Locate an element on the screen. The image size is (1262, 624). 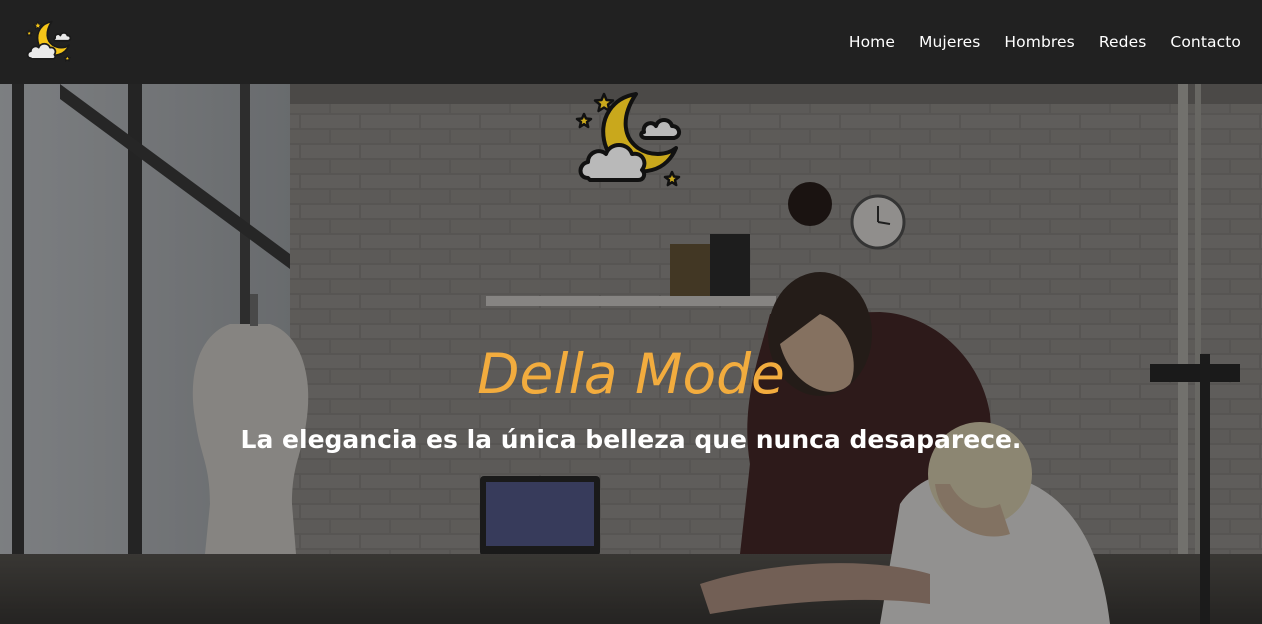
hero-title: Della Mode is located at coordinates (631, 374).